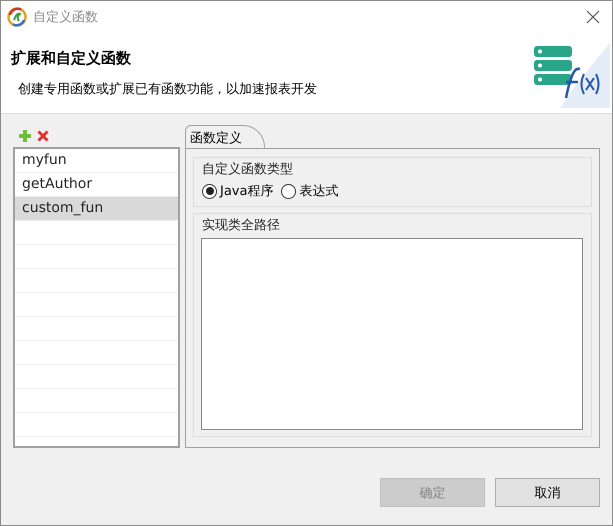  Describe the element at coordinates (66, 17) in the screenshot. I see `window-title: 自定义函数` at that location.